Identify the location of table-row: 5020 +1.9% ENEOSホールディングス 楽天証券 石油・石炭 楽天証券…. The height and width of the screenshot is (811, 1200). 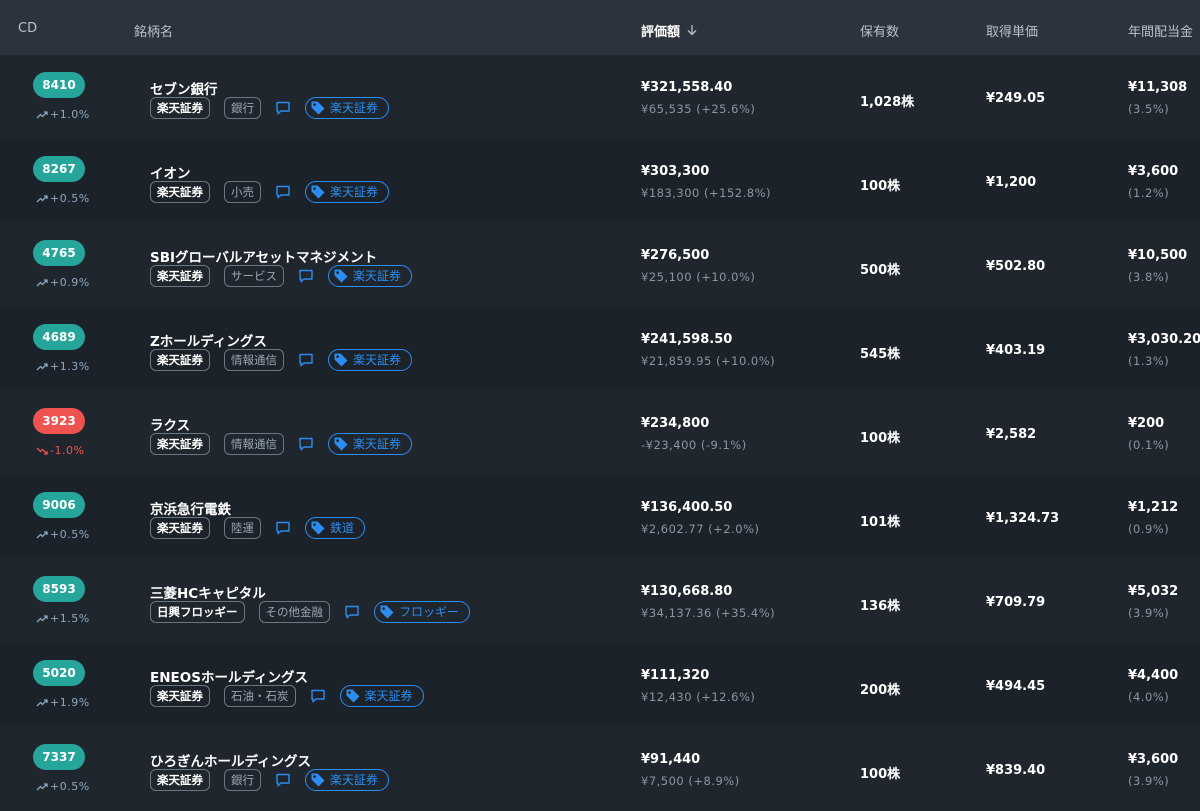
(600, 685).